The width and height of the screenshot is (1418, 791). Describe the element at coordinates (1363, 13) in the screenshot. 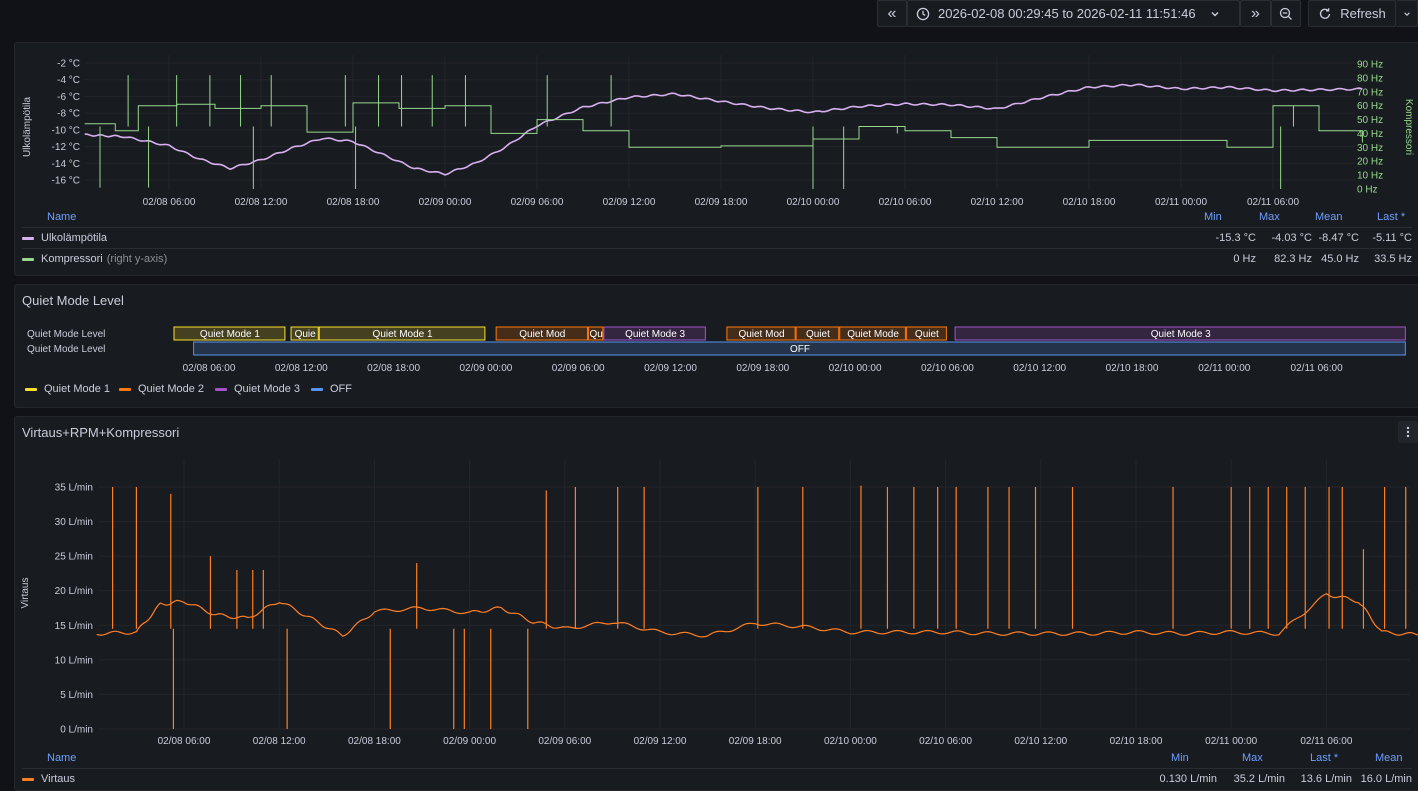

I see `refresh-label: Refresh` at that location.